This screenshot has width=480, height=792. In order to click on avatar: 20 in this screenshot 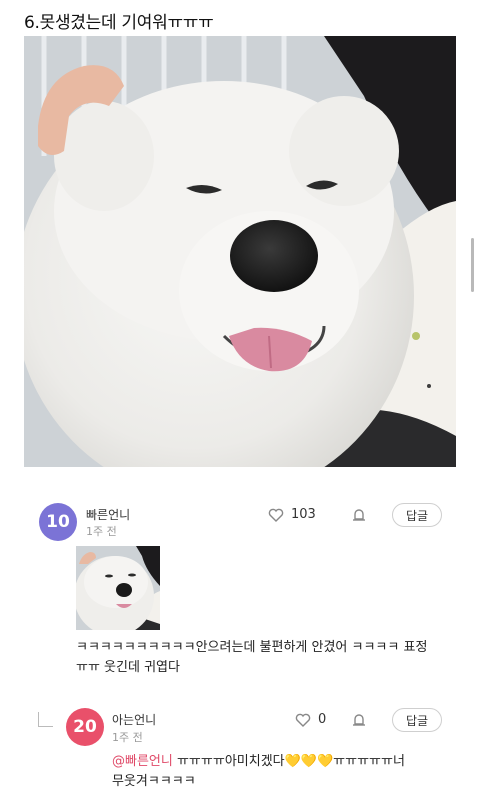, I will do `click(85, 727)`.